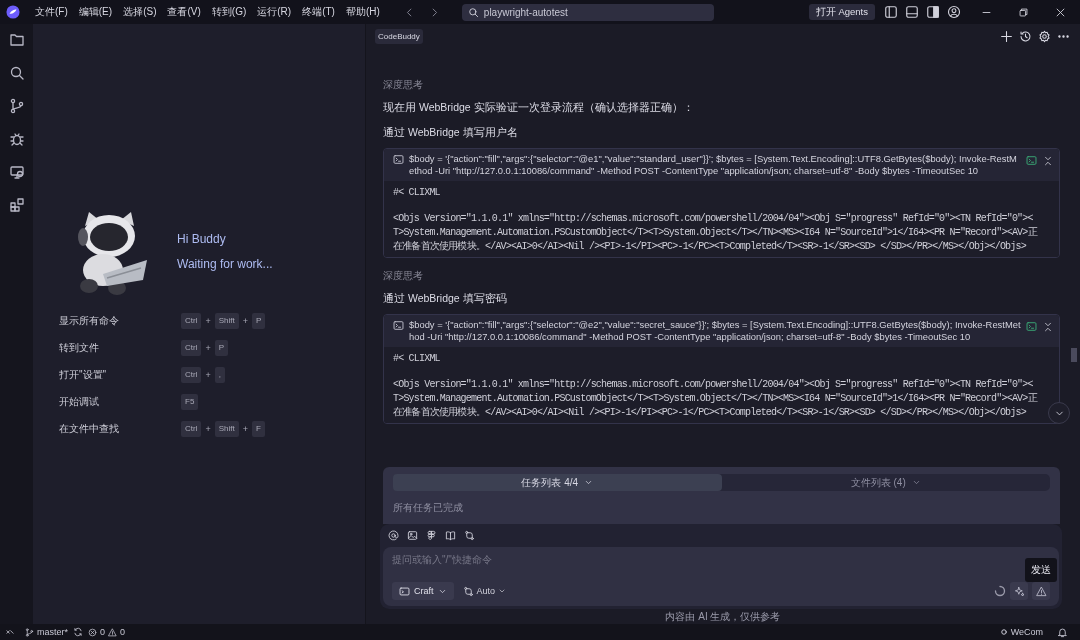  Describe the element at coordinates (229, 12) in the screenshot. I see `menu-item: 转到(G)` at that location.